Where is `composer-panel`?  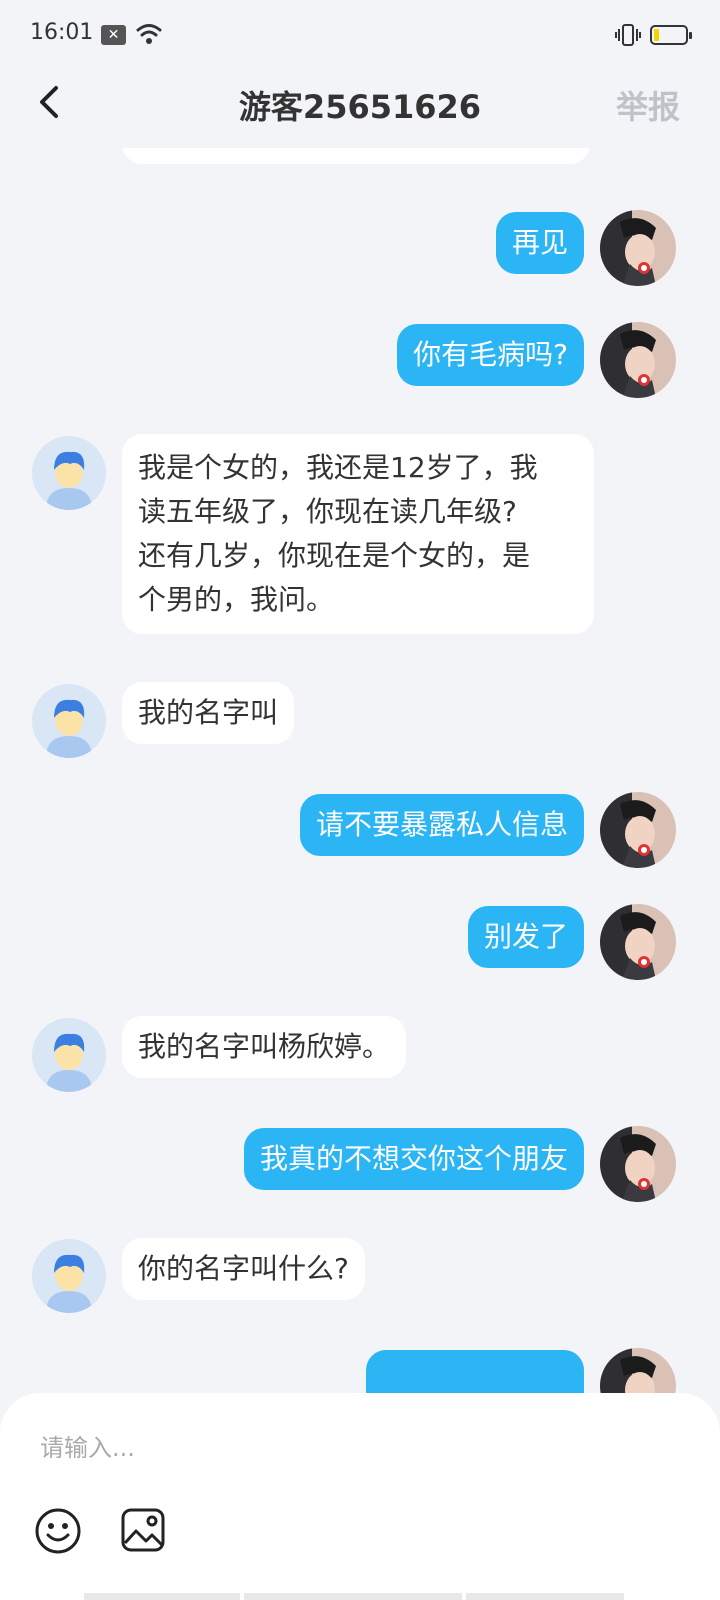 composer-panel is located at coordinates (360, 1496).